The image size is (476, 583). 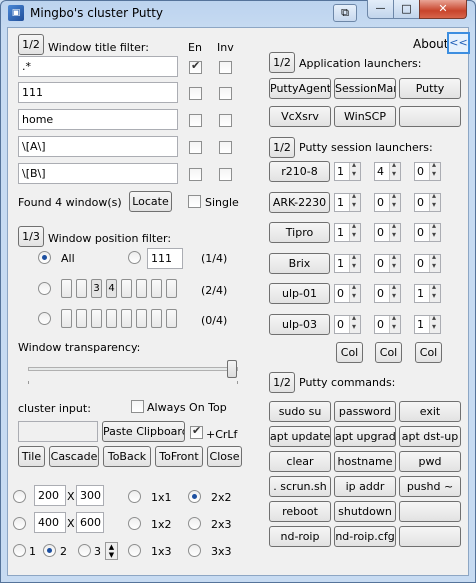 What do you see at coordinates (365, 461) in the screenshot?
I see `command-button: hostname` at bounding box center [365, 461].